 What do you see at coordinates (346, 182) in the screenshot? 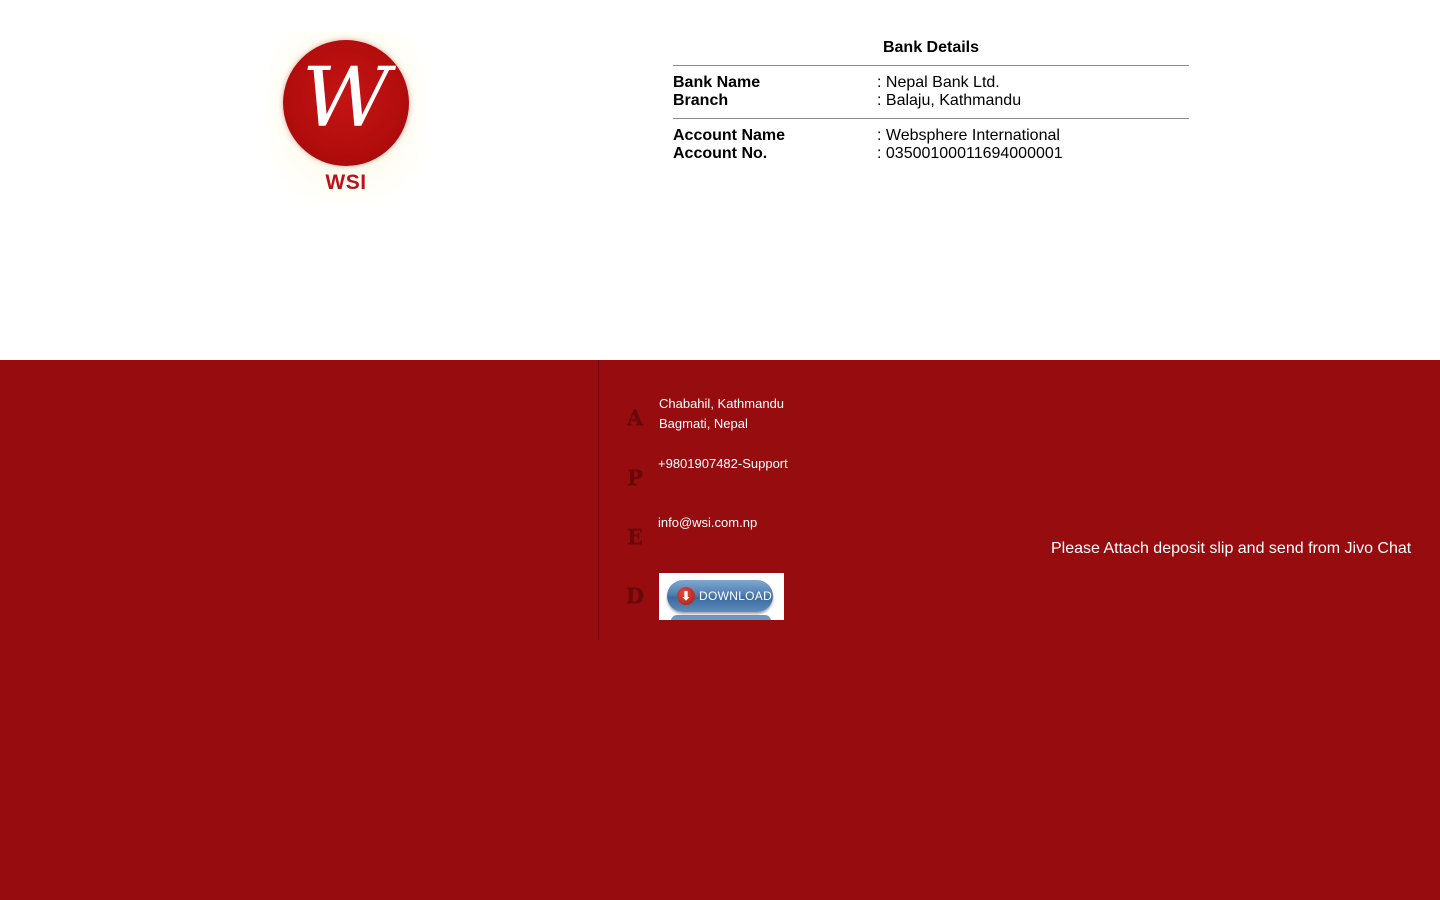
I see `logo-text: WSI` at bounding box center [346, 182].